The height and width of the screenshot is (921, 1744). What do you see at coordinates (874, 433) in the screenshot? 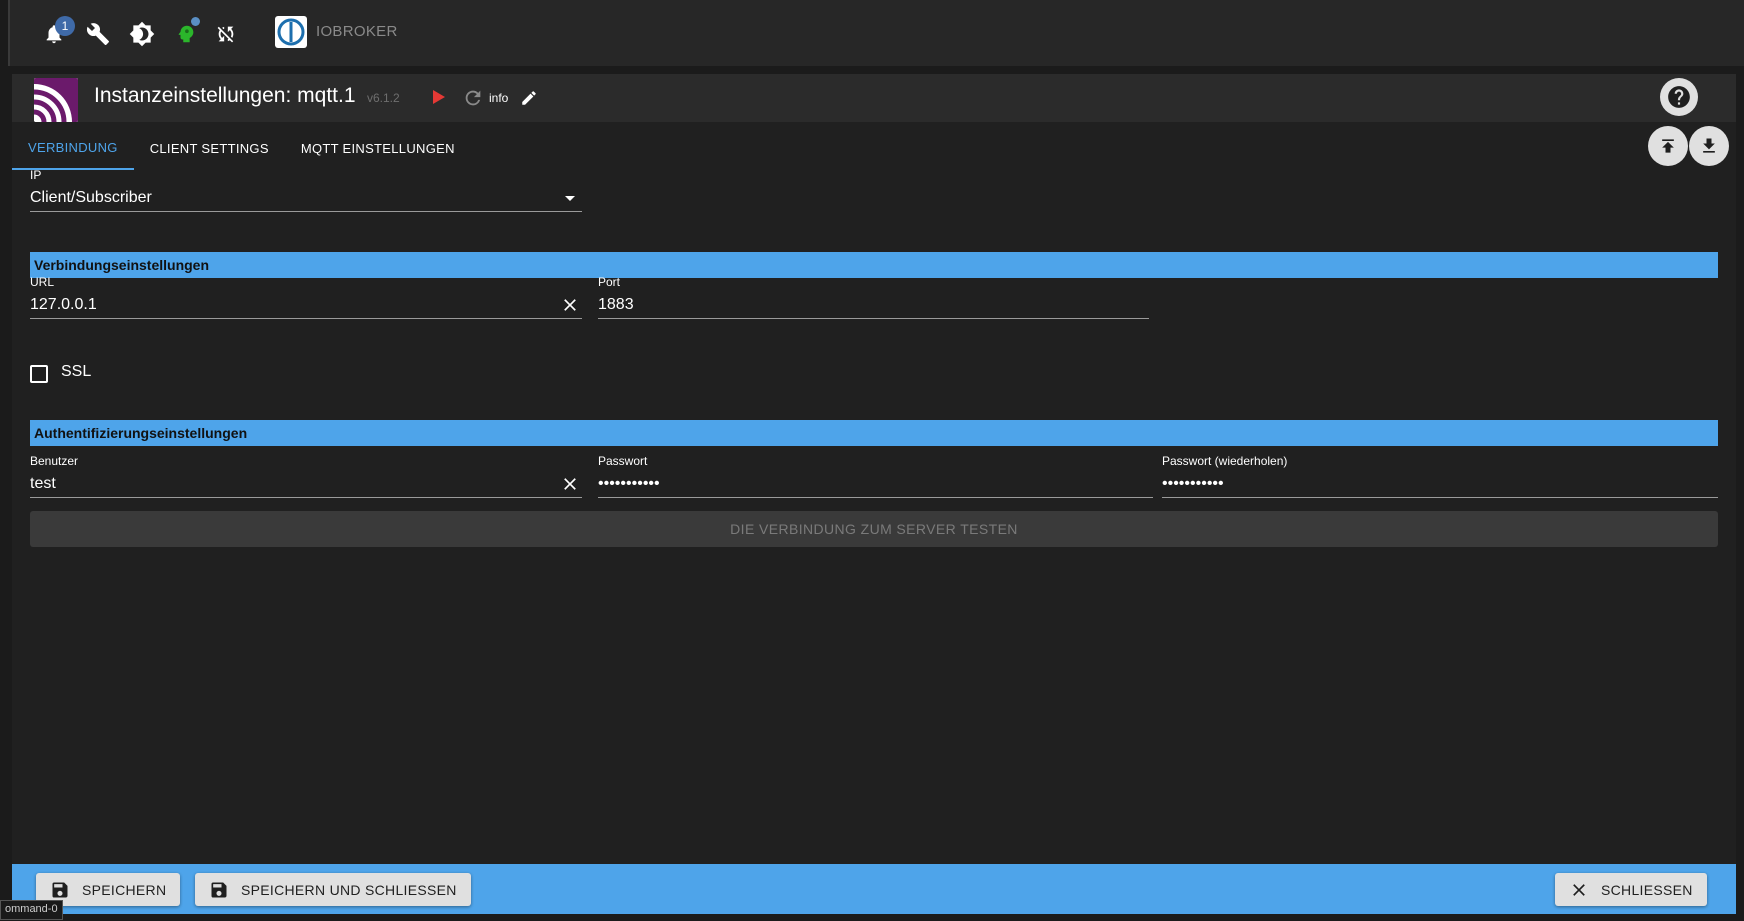
I see `auth-section-header: Authentifizierungseinstellungen` at bounding box center [874, 433].